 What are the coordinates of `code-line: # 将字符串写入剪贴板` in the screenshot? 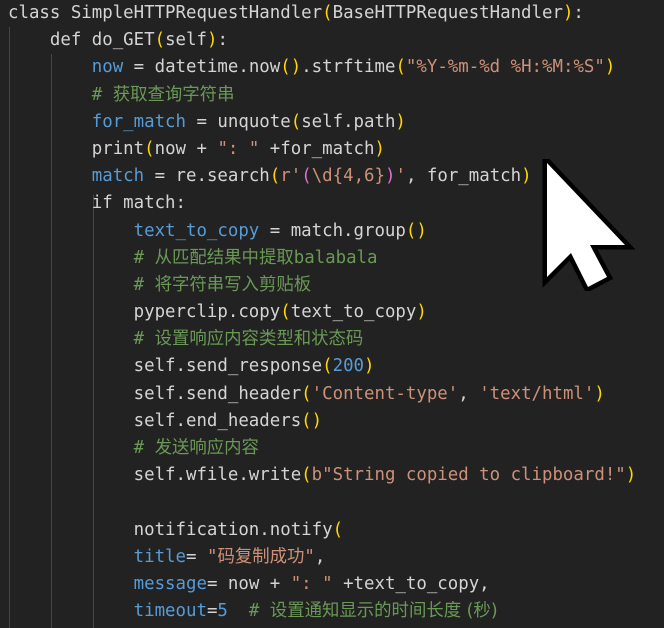 It's located at (332, 285).